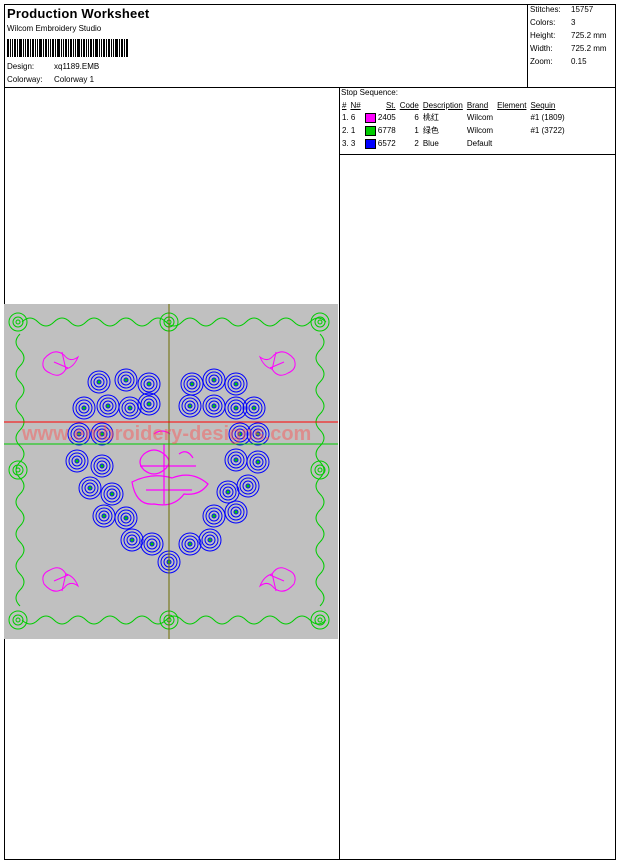 The height and width of the screenshot is (861, 620). Describe the element at coordinates (409, 105) in the screenshot. I see `col-code: Code` at that location.